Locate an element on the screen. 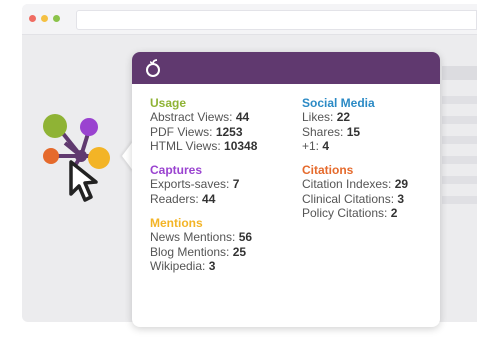 The width and height of the screenshot is (477, 347). metric-row: Abstract Views: 44 is located at coordinates (203, 117).